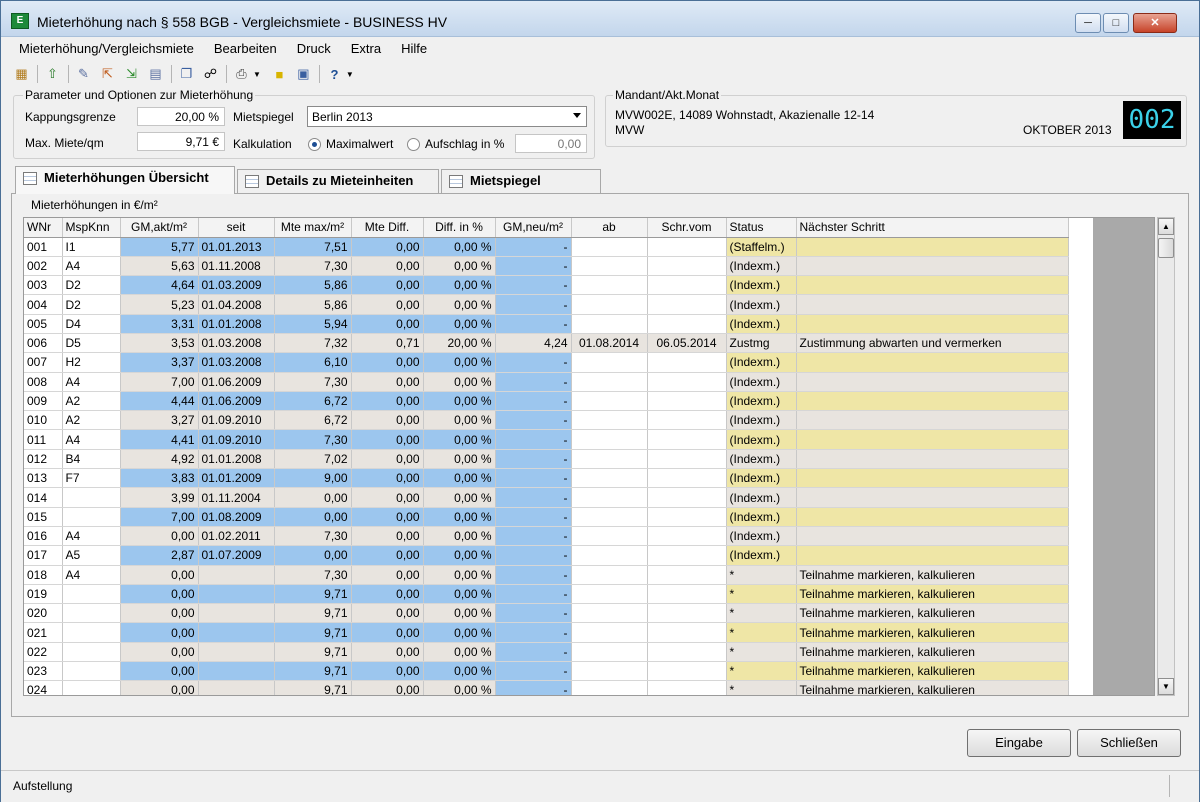 The image size is (1200, 802). What do you see at coordinates (1019, 743) in the screenshot?
I see `eingabe-button: Eingabe` at bounding box center [1019, 743].